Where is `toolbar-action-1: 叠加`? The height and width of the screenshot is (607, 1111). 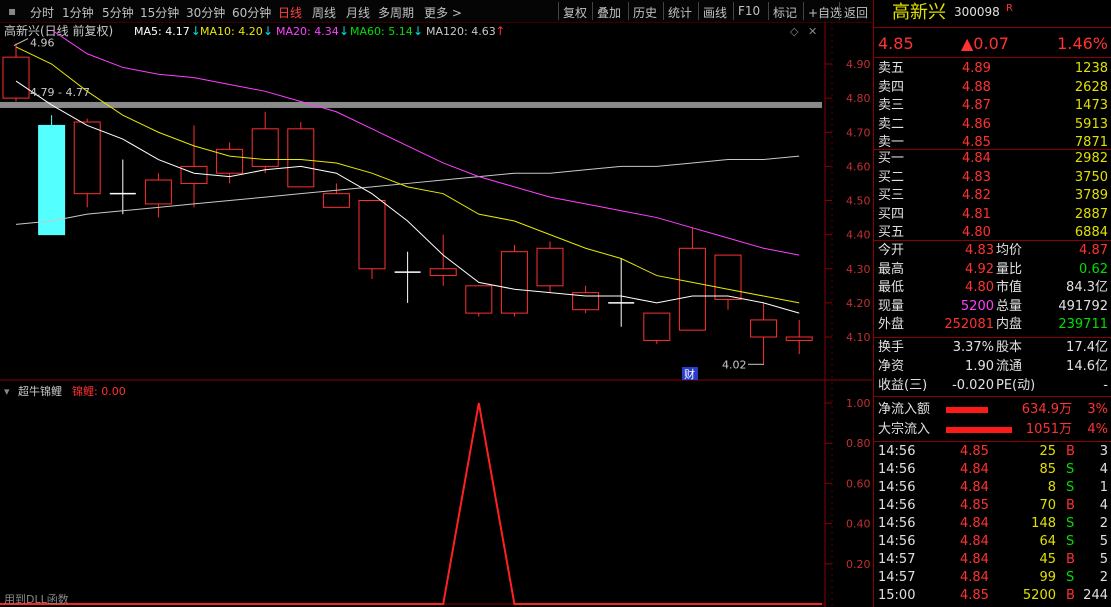
toolbar-action-1: 叠加 is located at coordinates (609, 12).